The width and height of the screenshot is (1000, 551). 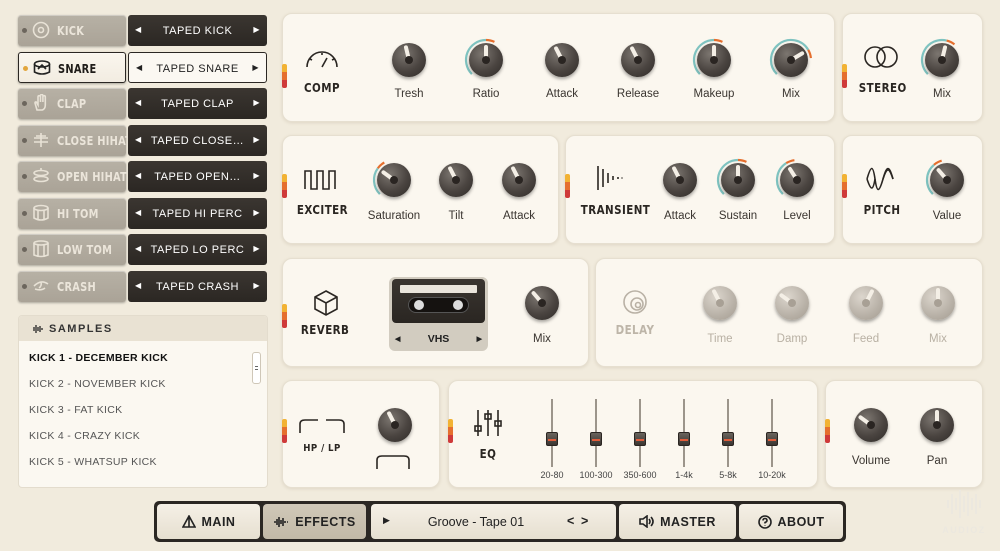 I want to click on tape-next-arrow: ▶, so click(x=479, y=339).